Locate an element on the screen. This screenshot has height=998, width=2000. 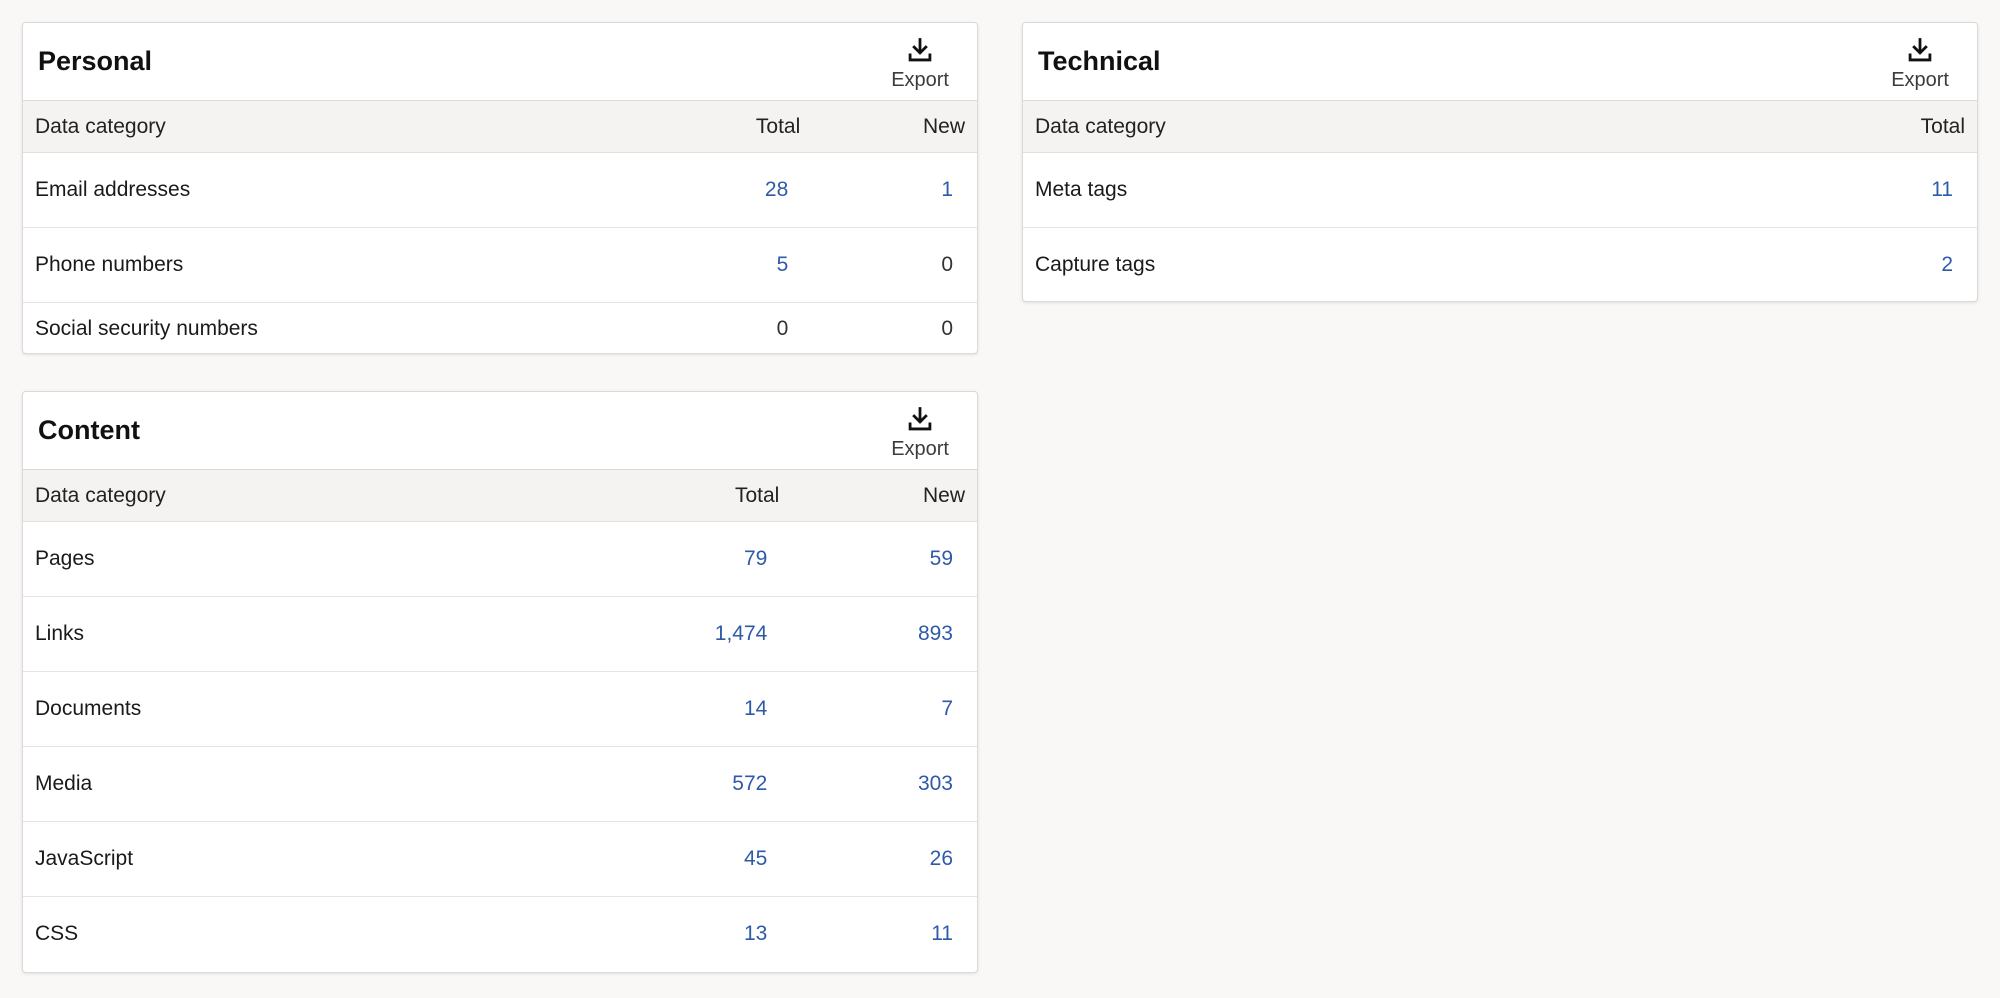
table-row: CSS 13 11 is located at coordinates (500, 934).